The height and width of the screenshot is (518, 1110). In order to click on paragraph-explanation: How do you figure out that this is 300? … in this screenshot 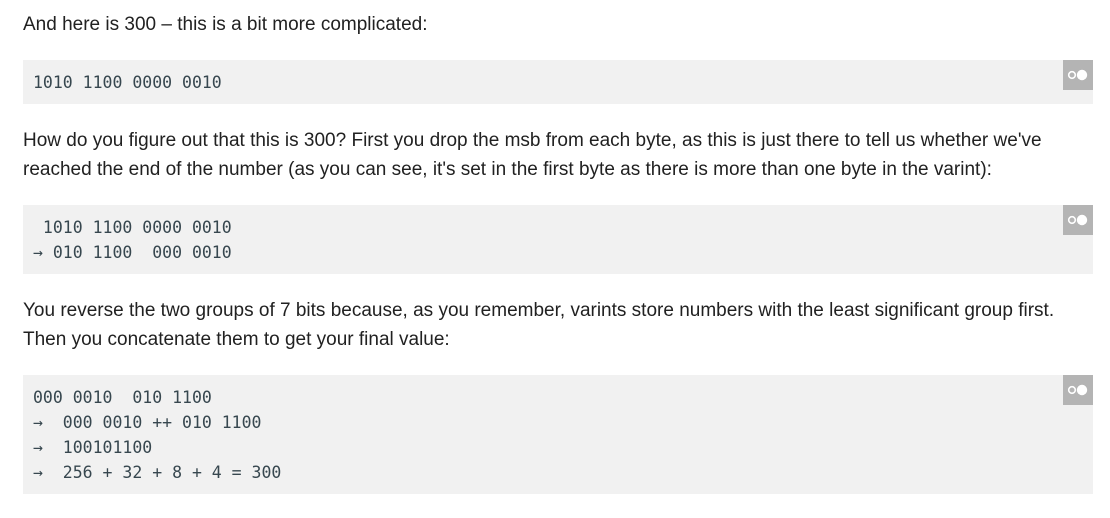, I will do `click(532, 155)`.